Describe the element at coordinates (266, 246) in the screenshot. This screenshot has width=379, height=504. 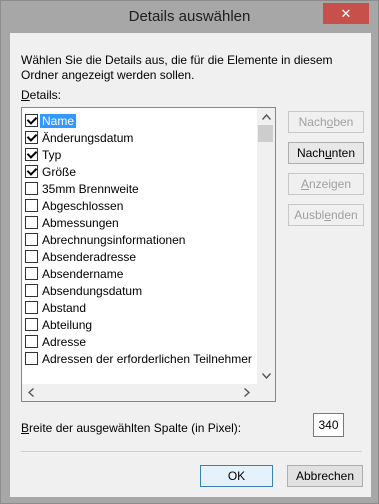
I see `vertical-scrollbar` at that location.